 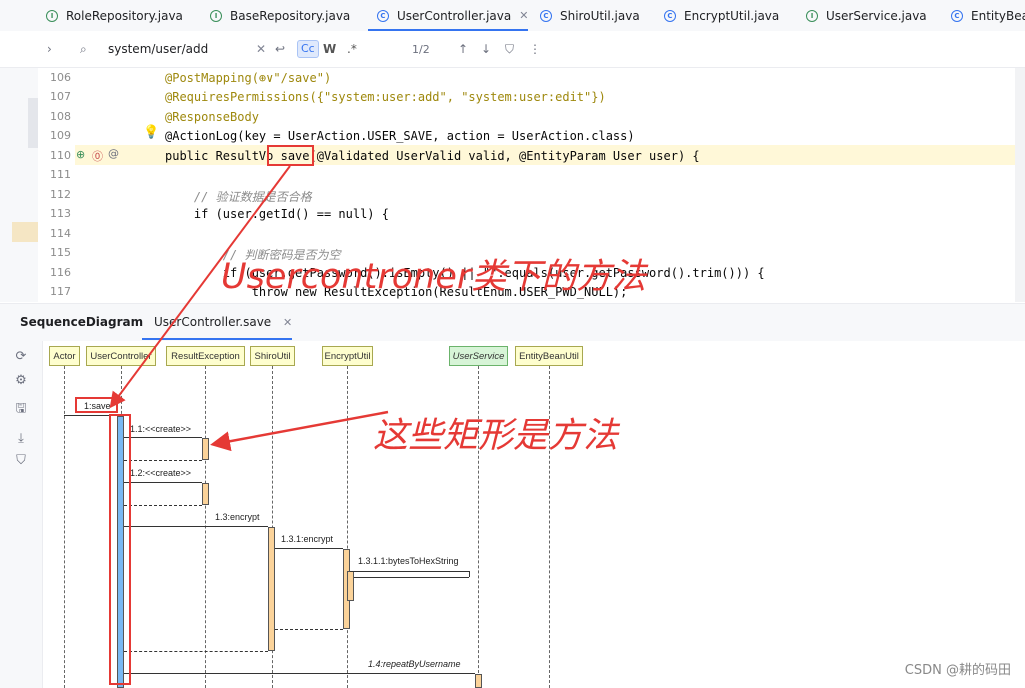 I want to click on lifeline-result-exception: ResultException, so click(x=205, y=356).